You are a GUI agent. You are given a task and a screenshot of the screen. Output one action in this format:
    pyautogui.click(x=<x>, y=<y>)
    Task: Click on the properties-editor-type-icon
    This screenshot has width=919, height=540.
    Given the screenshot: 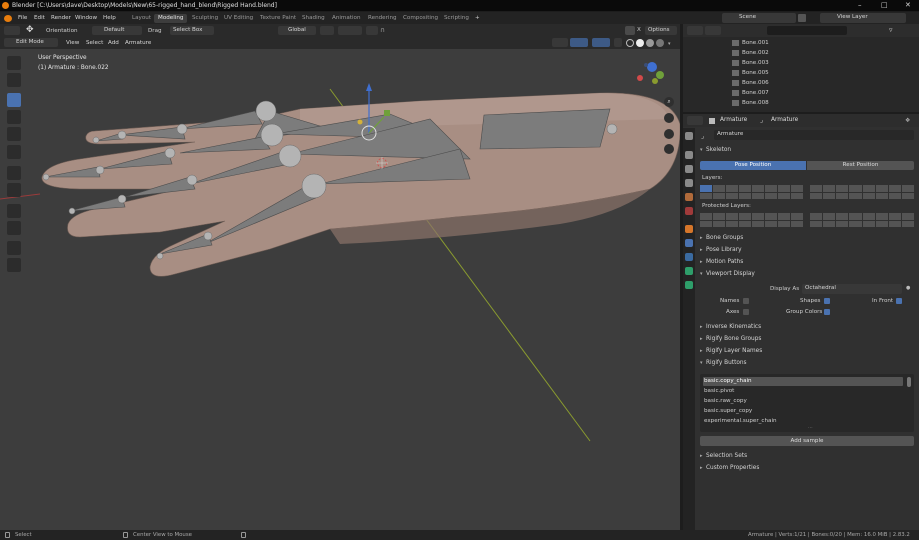 What is the action you would take?
    pyautogui.click(x=695, y=120)
    